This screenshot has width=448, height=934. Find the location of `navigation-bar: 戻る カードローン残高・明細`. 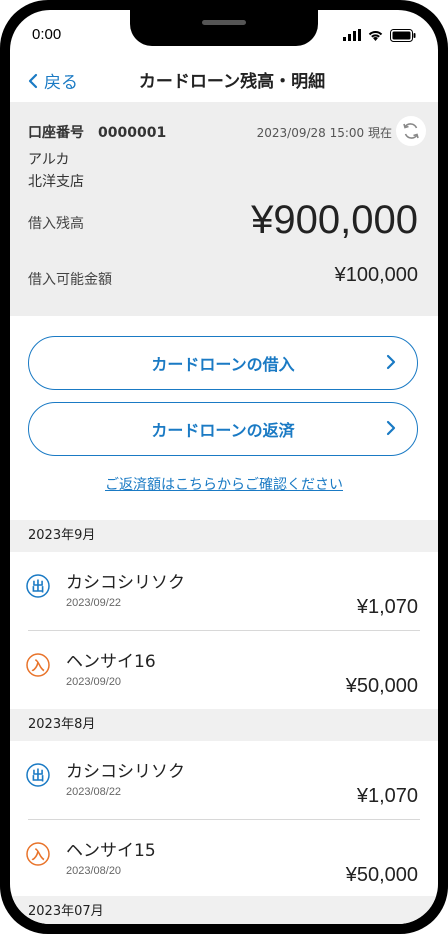

navigation-bar: 戻る カードローン残高・明細 is located at coordinates (224, 80).